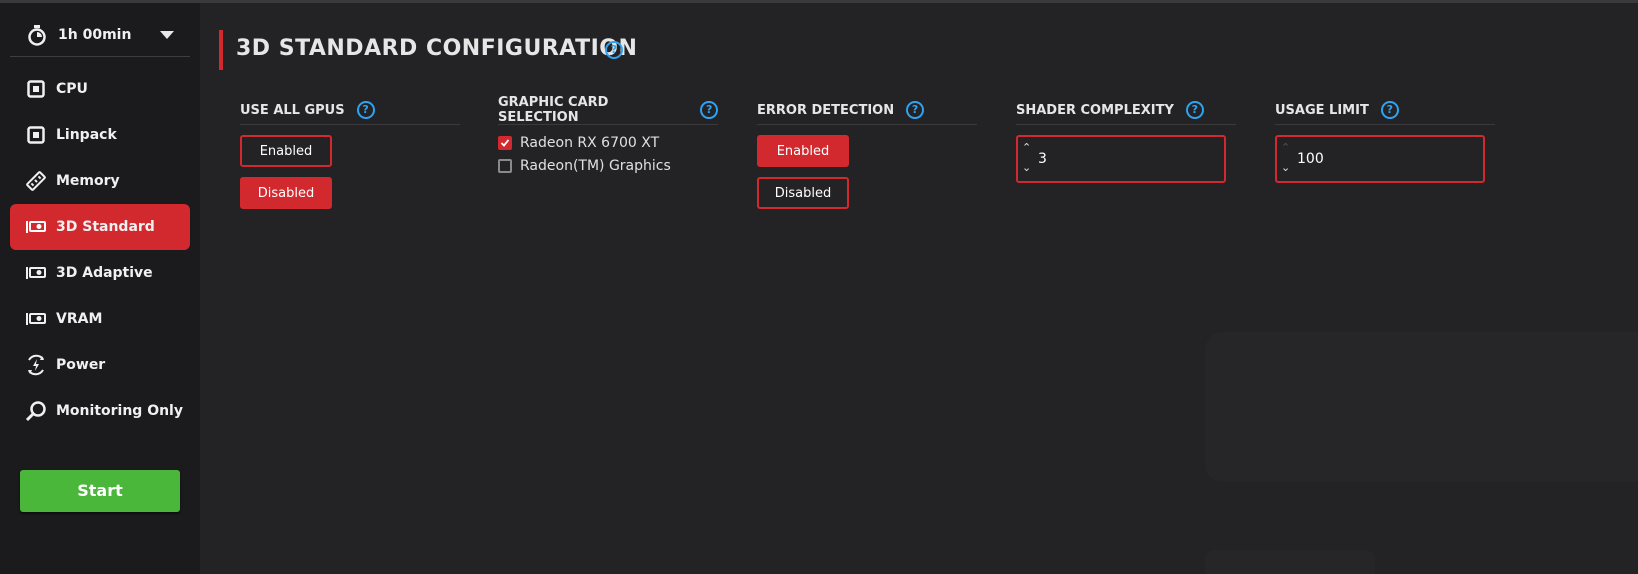 The height and width of the screenshot is (574, 1638). What do you see at coordinates (1042, 159) in the screenshot?
I see `shader-complexity-value: 3` at bounding box center [1042, 159].